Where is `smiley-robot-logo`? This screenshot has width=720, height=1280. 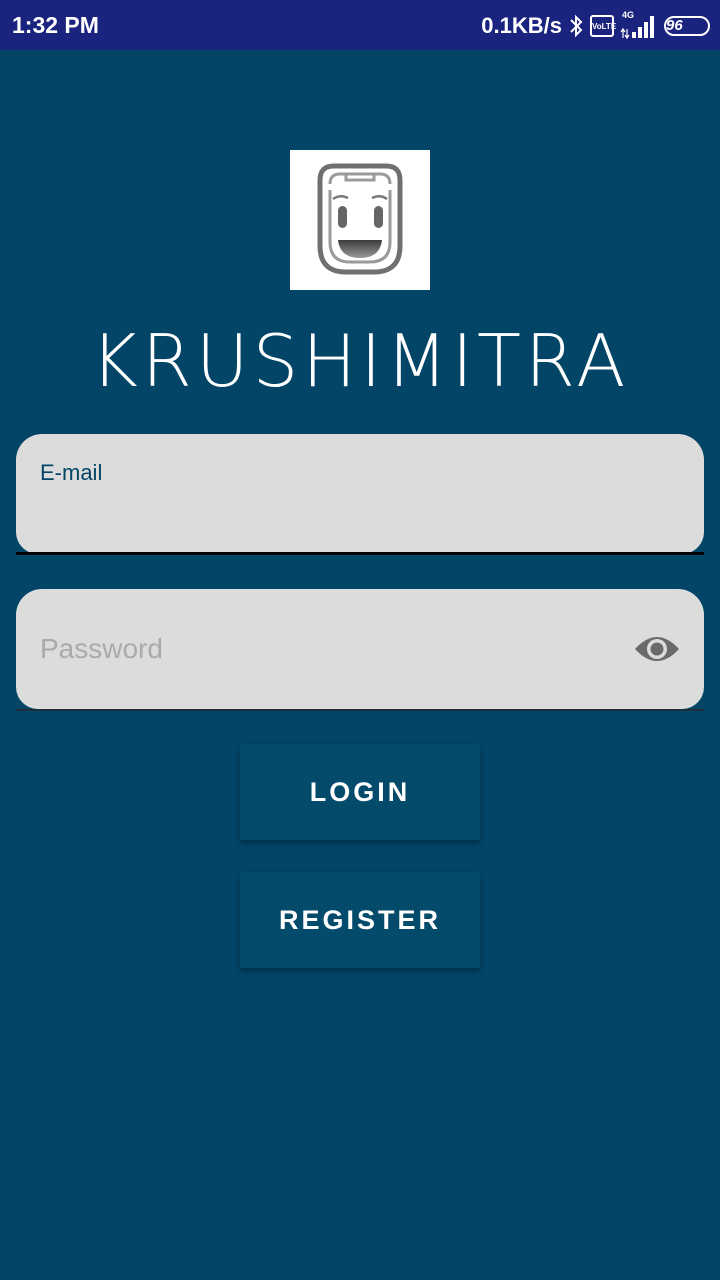
smiley-robot-logo is located at coordinates (360, 219).